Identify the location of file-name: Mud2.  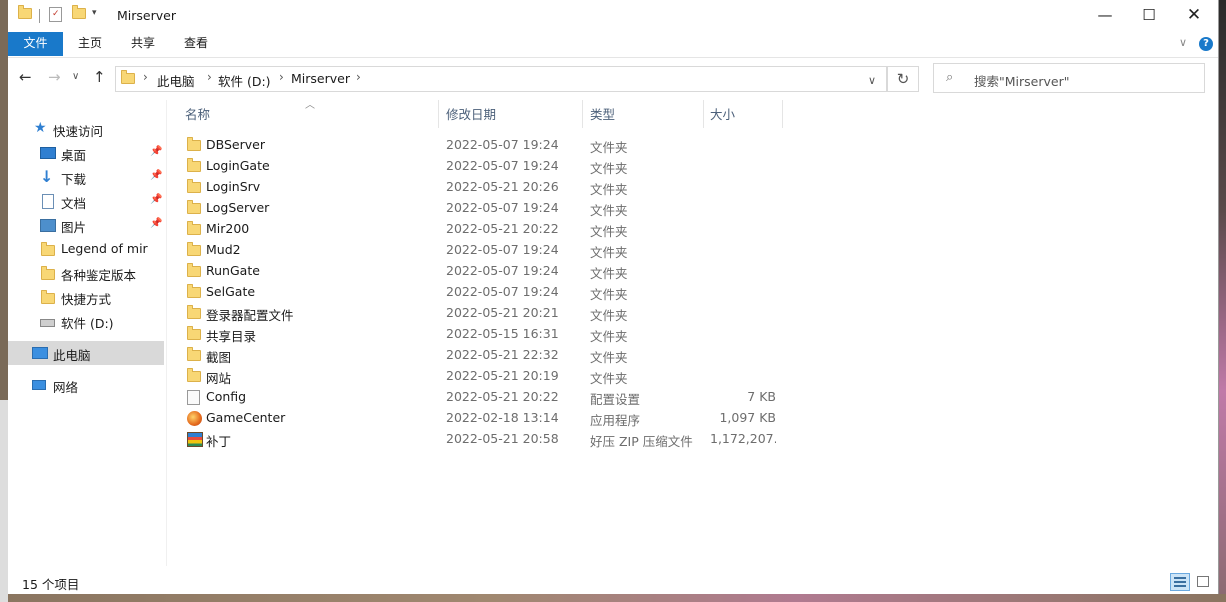
(223, 249).